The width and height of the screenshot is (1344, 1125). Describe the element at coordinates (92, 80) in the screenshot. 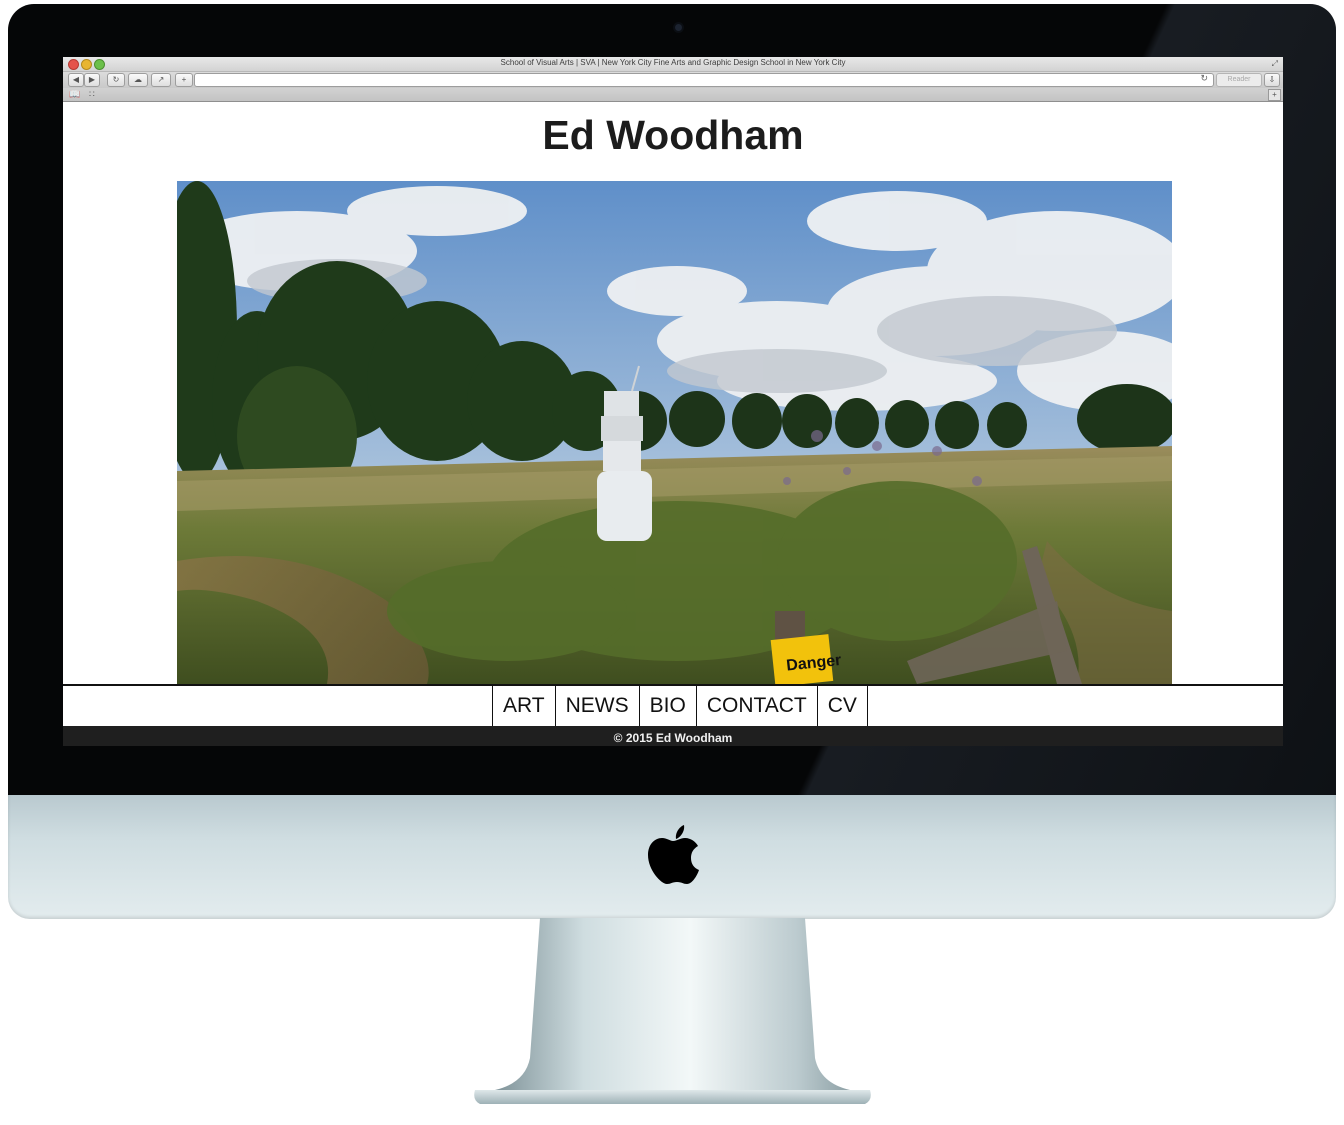

I see `forward-arrow-icon: ▶` at that location.